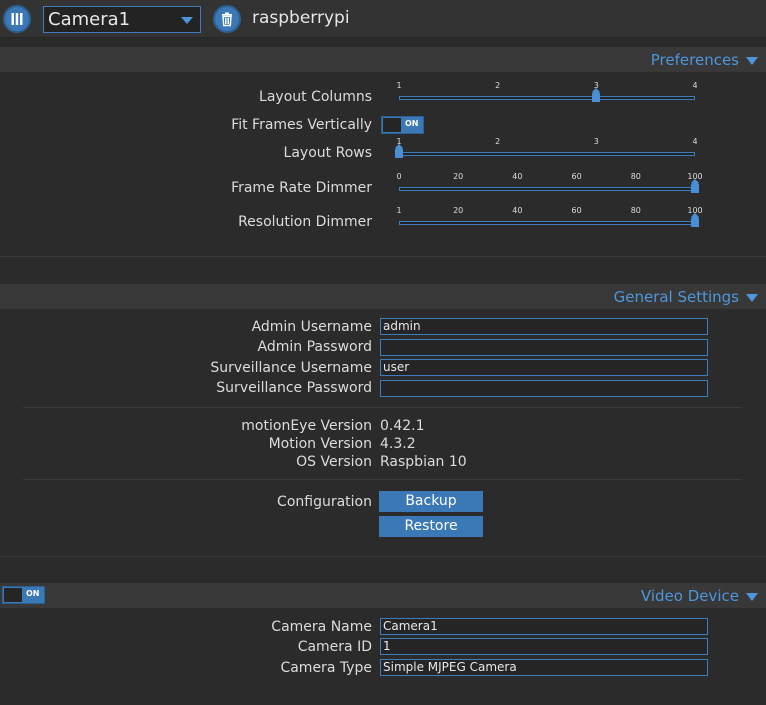  Describe the element at coordinates (423, 462) in the screenshot. I see `os-version-value: Raspbian 10` at that location.